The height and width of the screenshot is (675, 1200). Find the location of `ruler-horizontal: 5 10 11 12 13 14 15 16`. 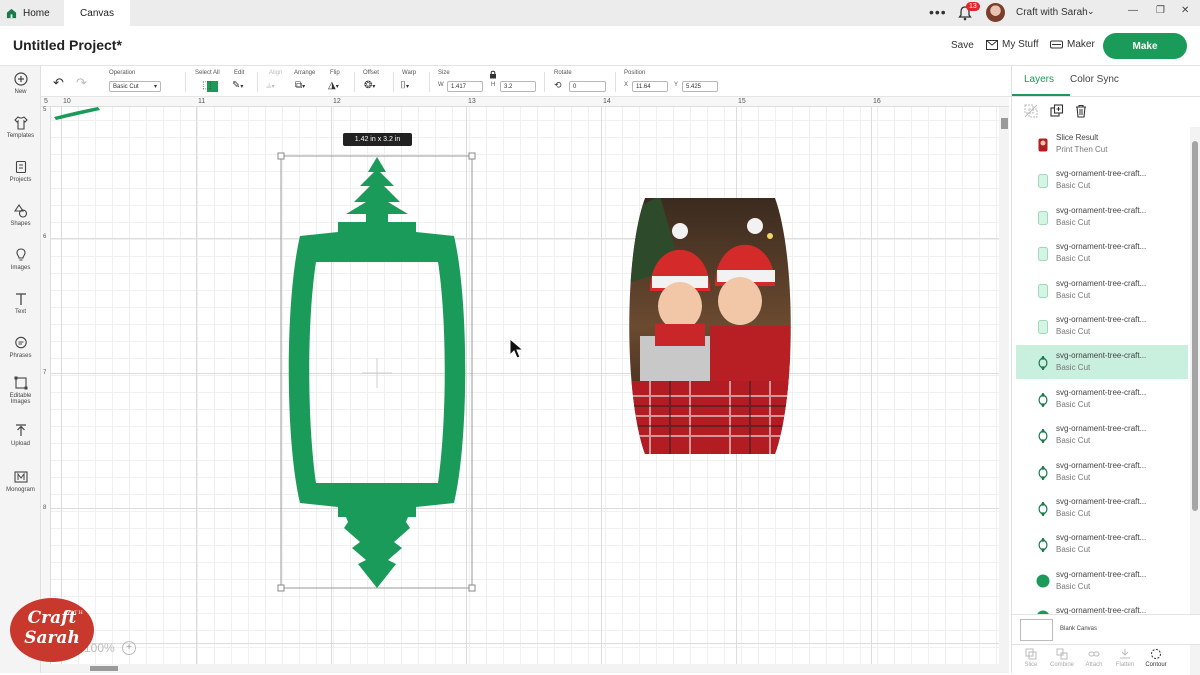

ruler-horizontal: 5 10 11 12 13 14 15 16 is located at coordinates (525, 102).